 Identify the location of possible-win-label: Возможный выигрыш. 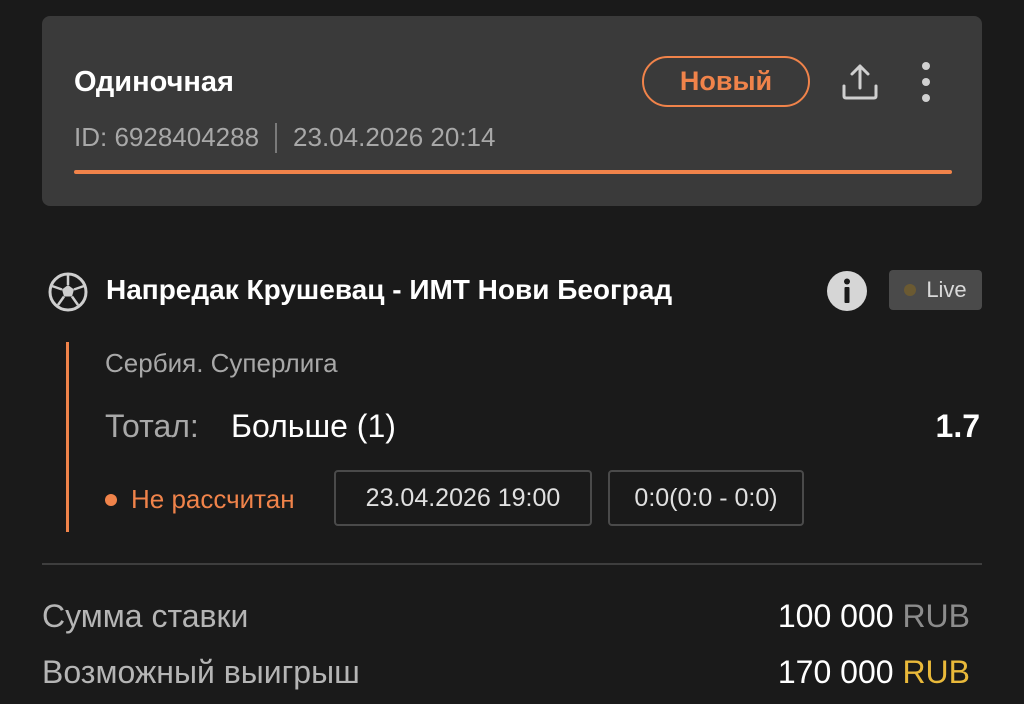
(201, 672).